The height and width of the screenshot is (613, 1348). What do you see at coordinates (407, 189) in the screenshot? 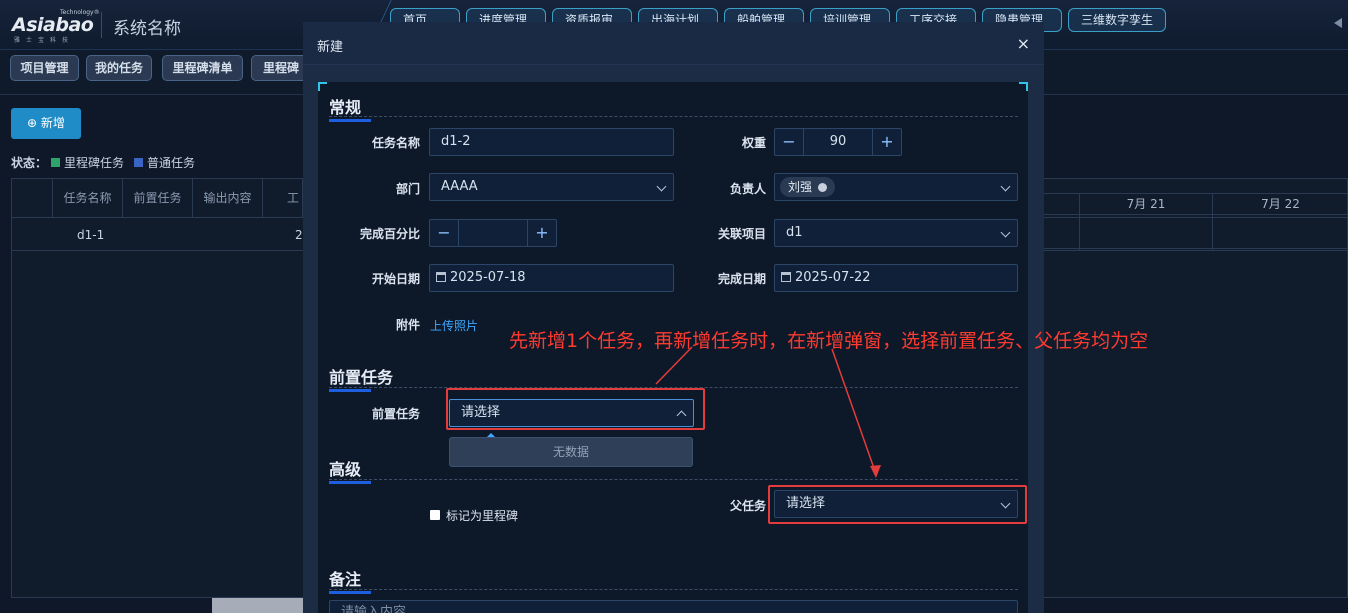
I see `department-label: 部门` at bounding box center [407, 189].